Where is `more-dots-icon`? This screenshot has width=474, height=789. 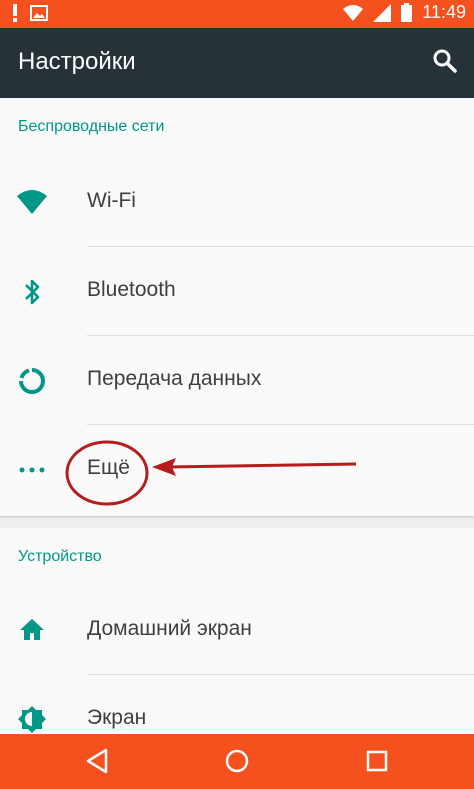 more-dots-icon is located at coordinates (32, 469).